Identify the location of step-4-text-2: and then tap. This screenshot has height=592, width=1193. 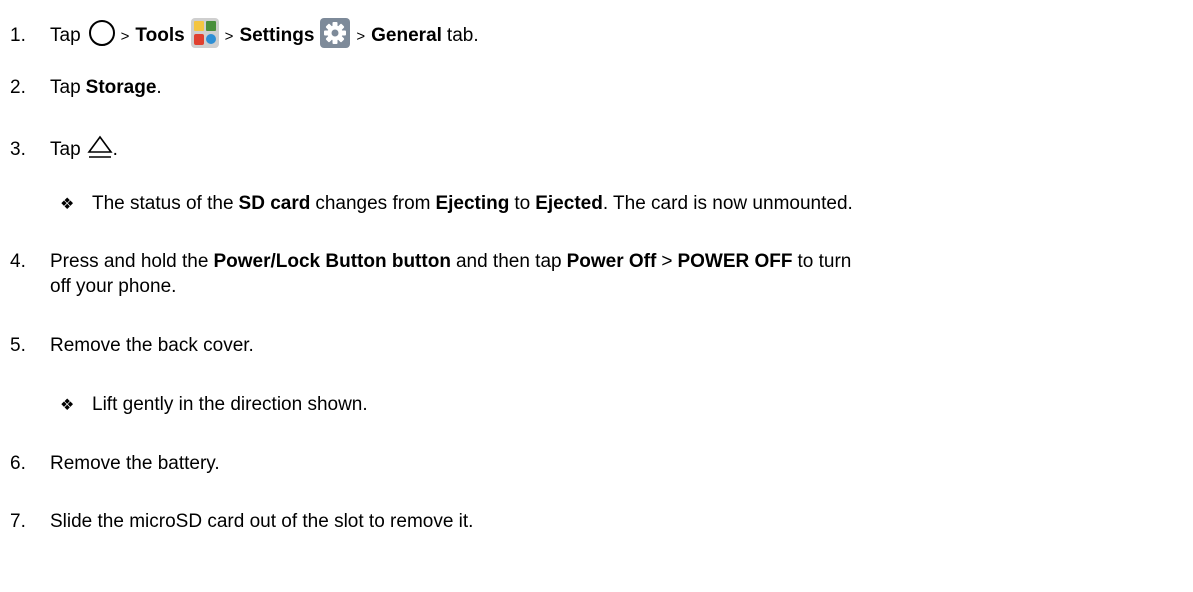
(508, 261).